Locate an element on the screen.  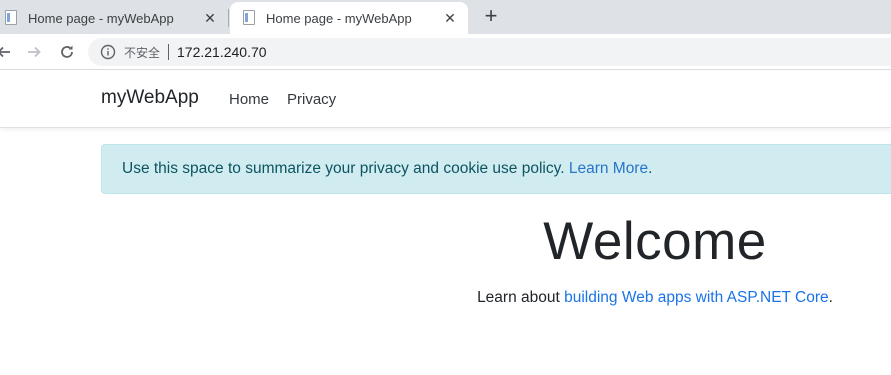
plus-icon: + is located at coordinates (491, 17).